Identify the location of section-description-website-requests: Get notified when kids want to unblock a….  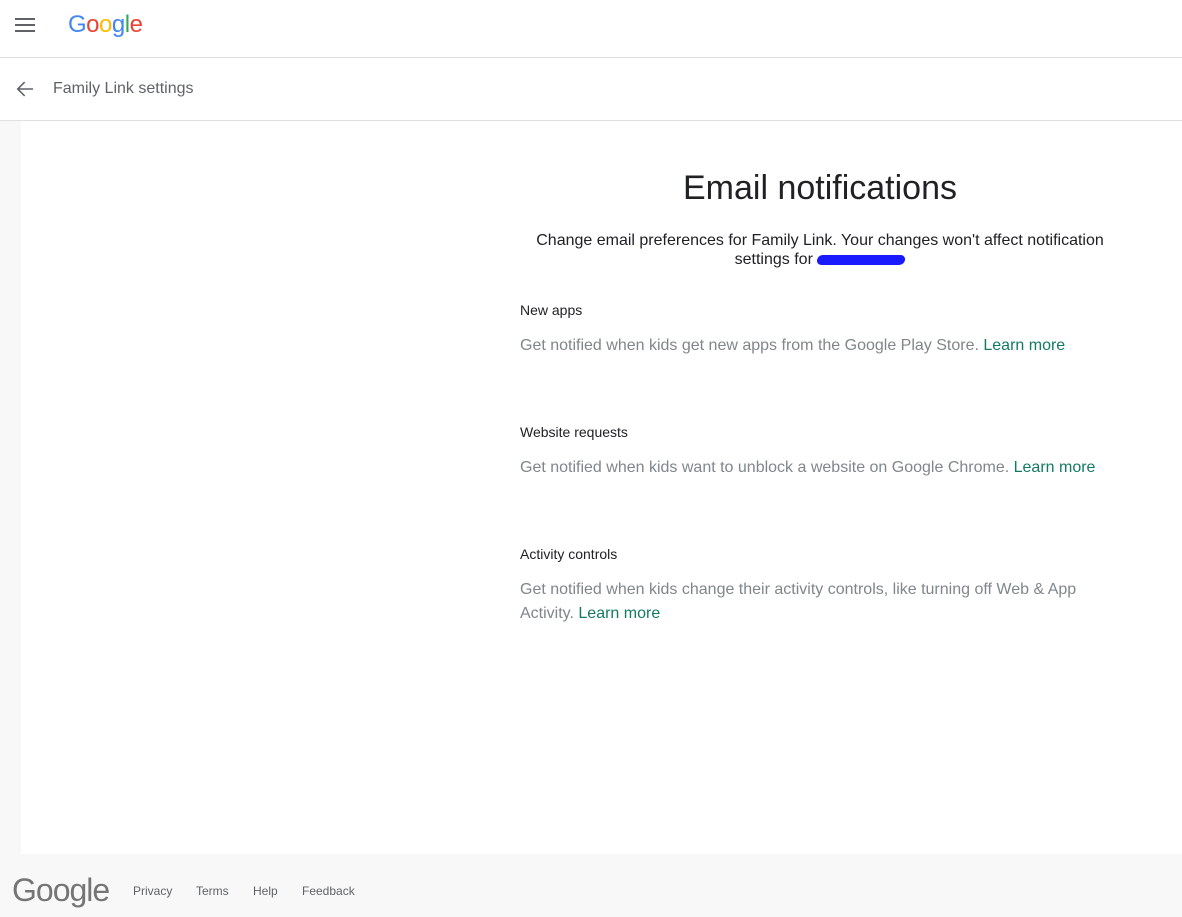
(815, 468).